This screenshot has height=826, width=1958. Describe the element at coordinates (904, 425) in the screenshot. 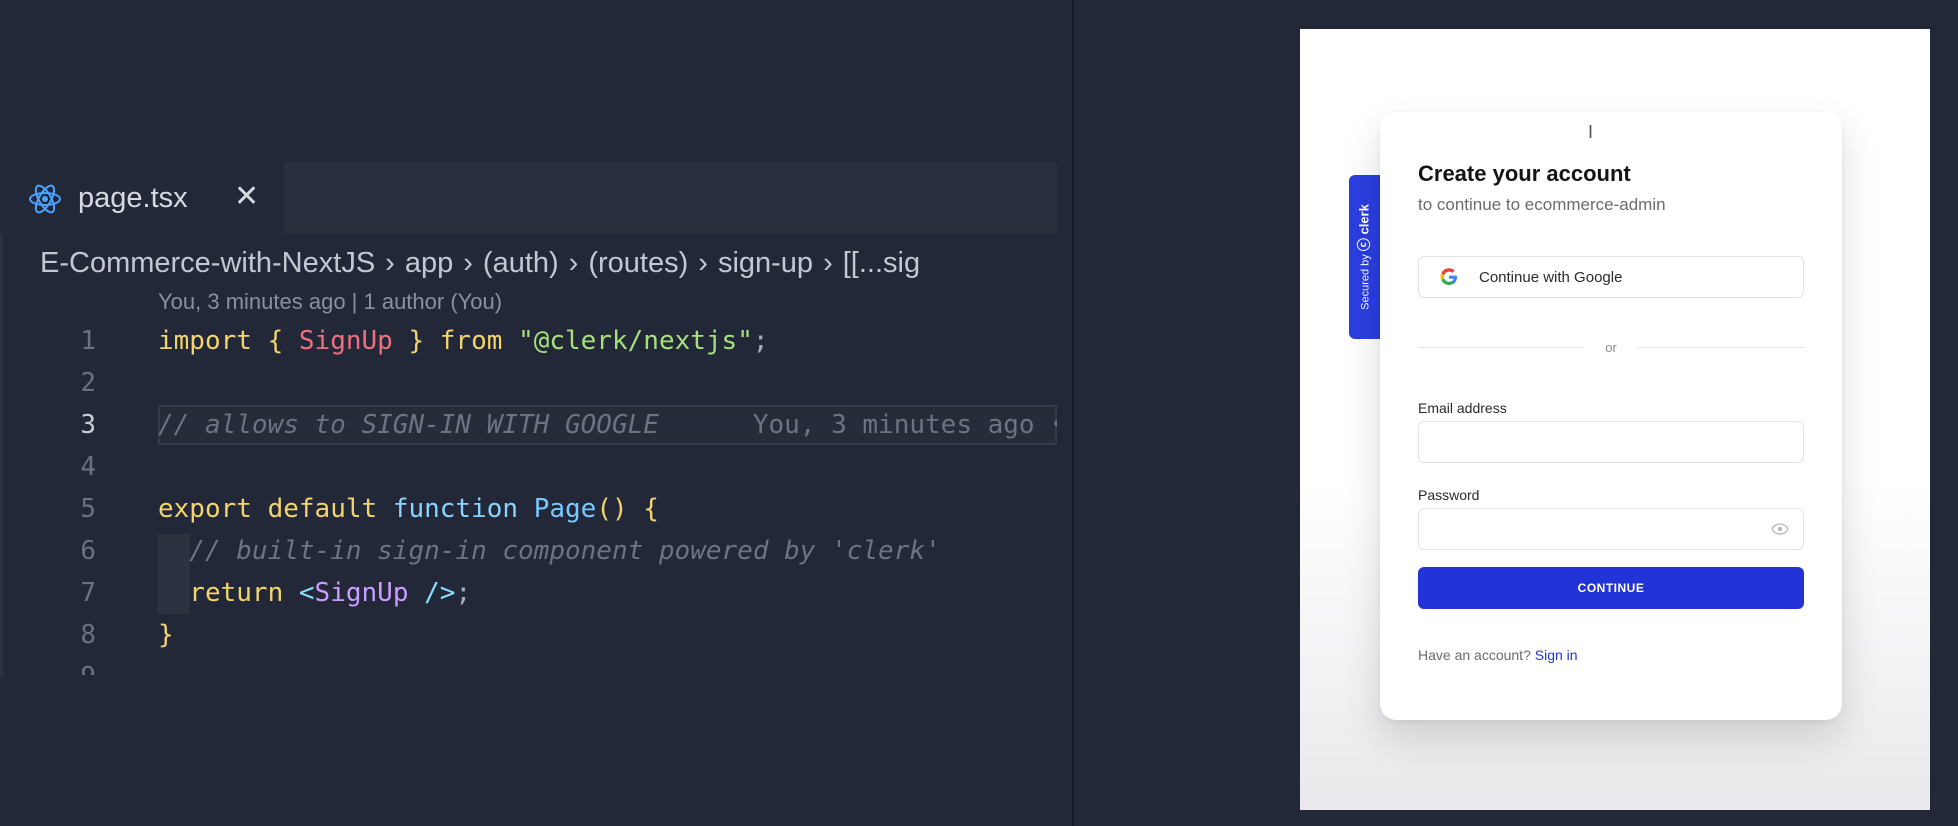

I see `code-token: You, 3 minutes ago • Uncommitted changes` at that location.